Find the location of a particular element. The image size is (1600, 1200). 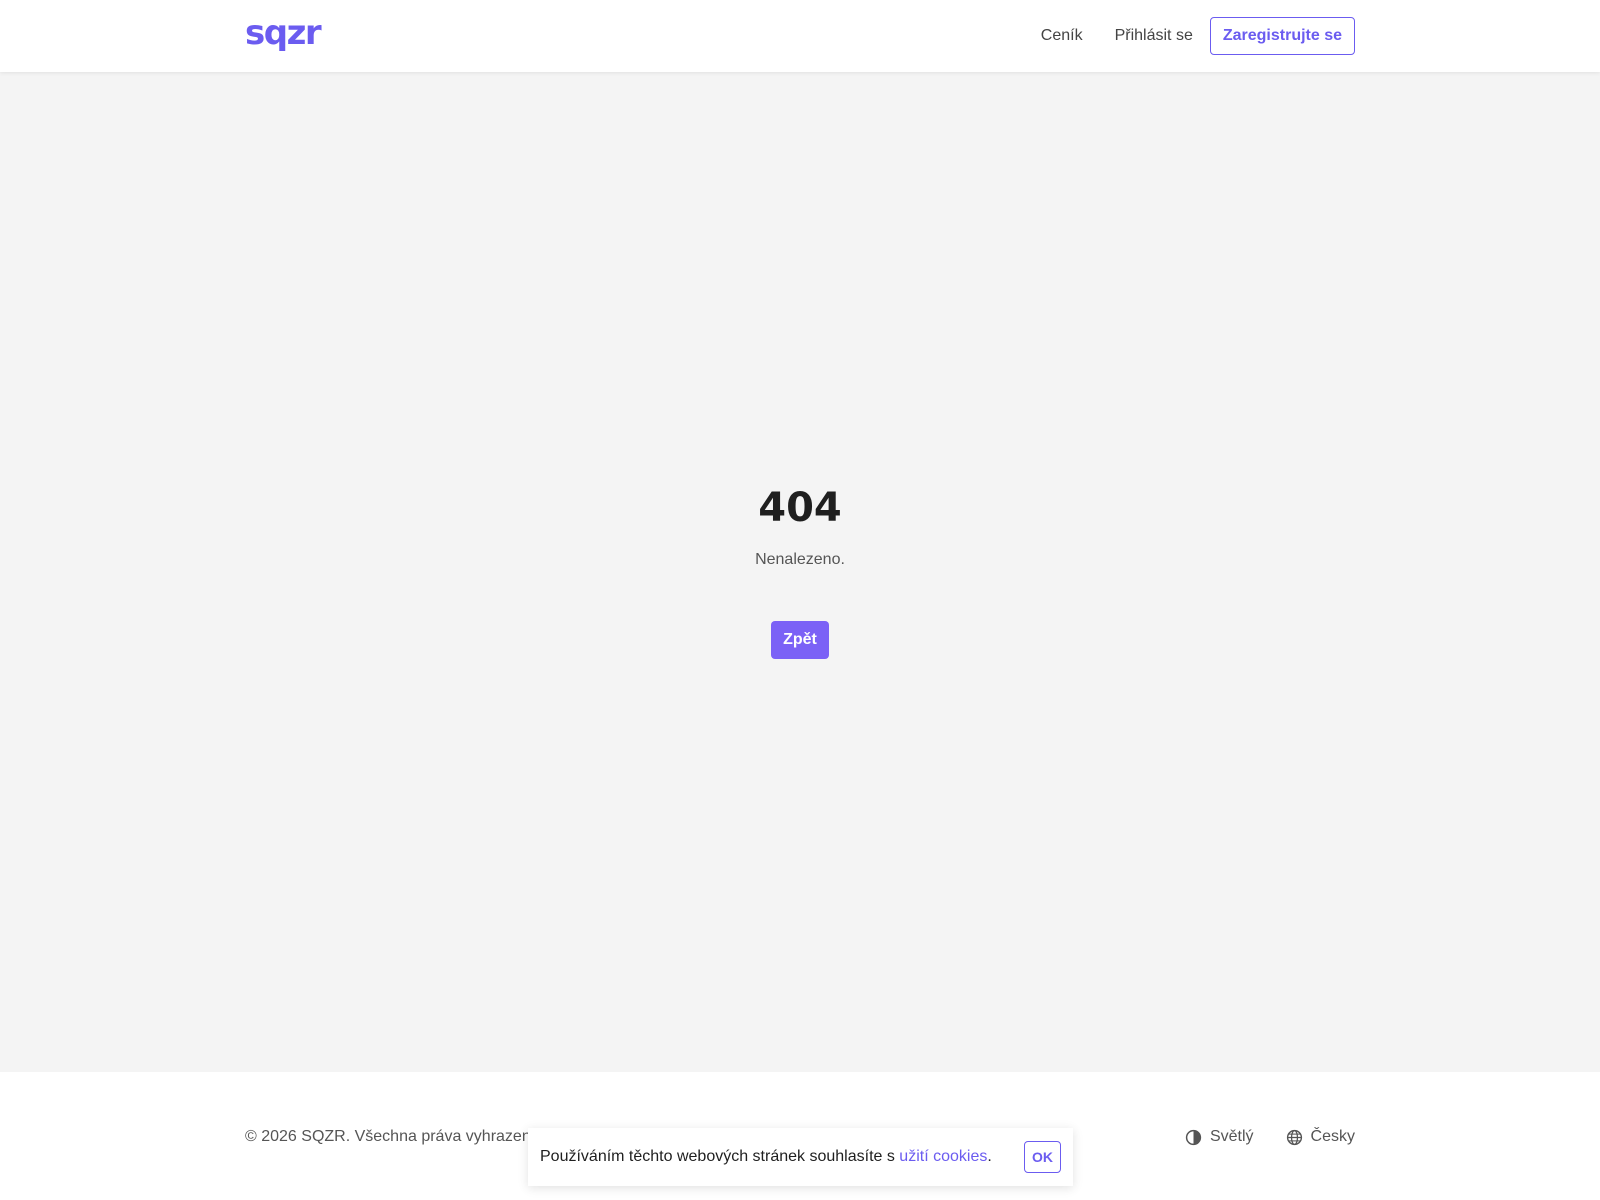

signup-button: Zaregistrujte se is located at coordinates (1282, 36).